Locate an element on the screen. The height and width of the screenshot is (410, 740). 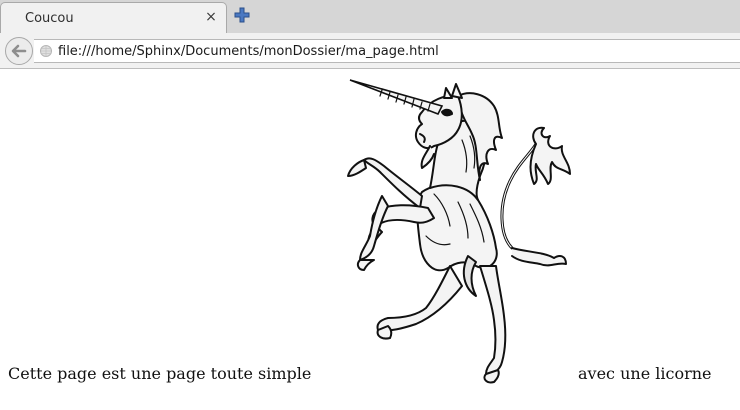
page-text-left: Cette page est une page toute simple is located at coordinates (160, 373).